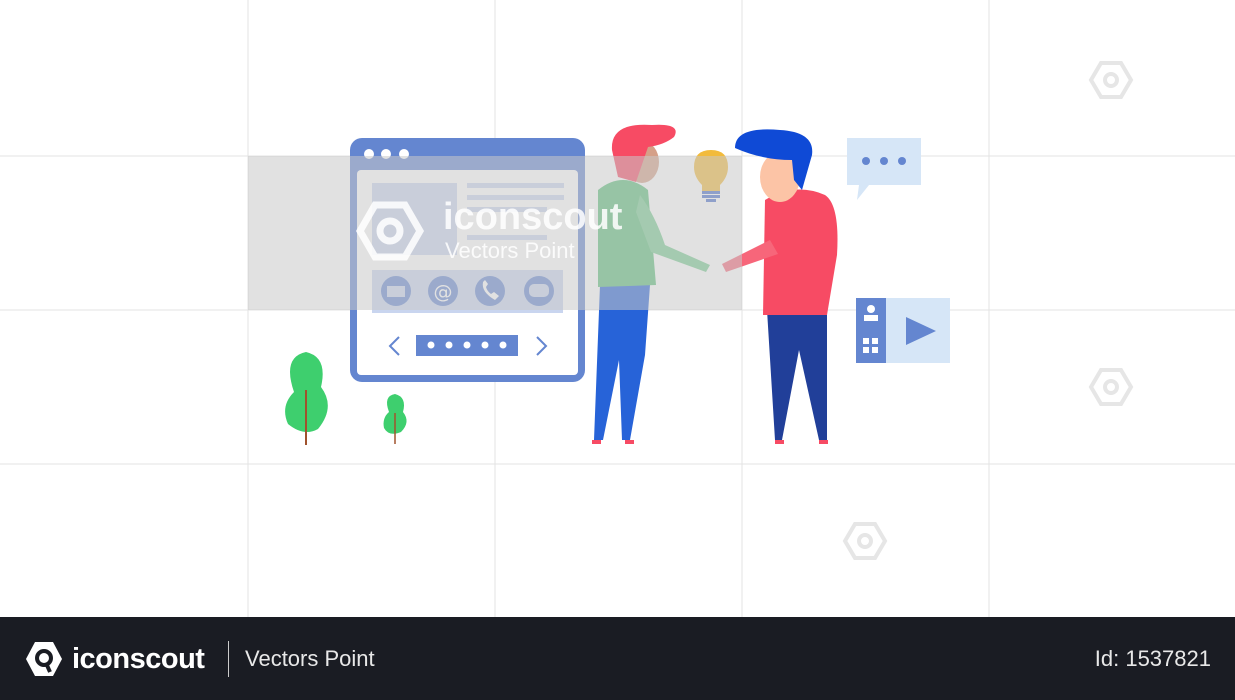 The height and width of the screenshot is (700, 1235). What do you see at coordinates (884, 169) in the screenshot?
I see `speech-bubble-icon` at bounding box center [884, 169].